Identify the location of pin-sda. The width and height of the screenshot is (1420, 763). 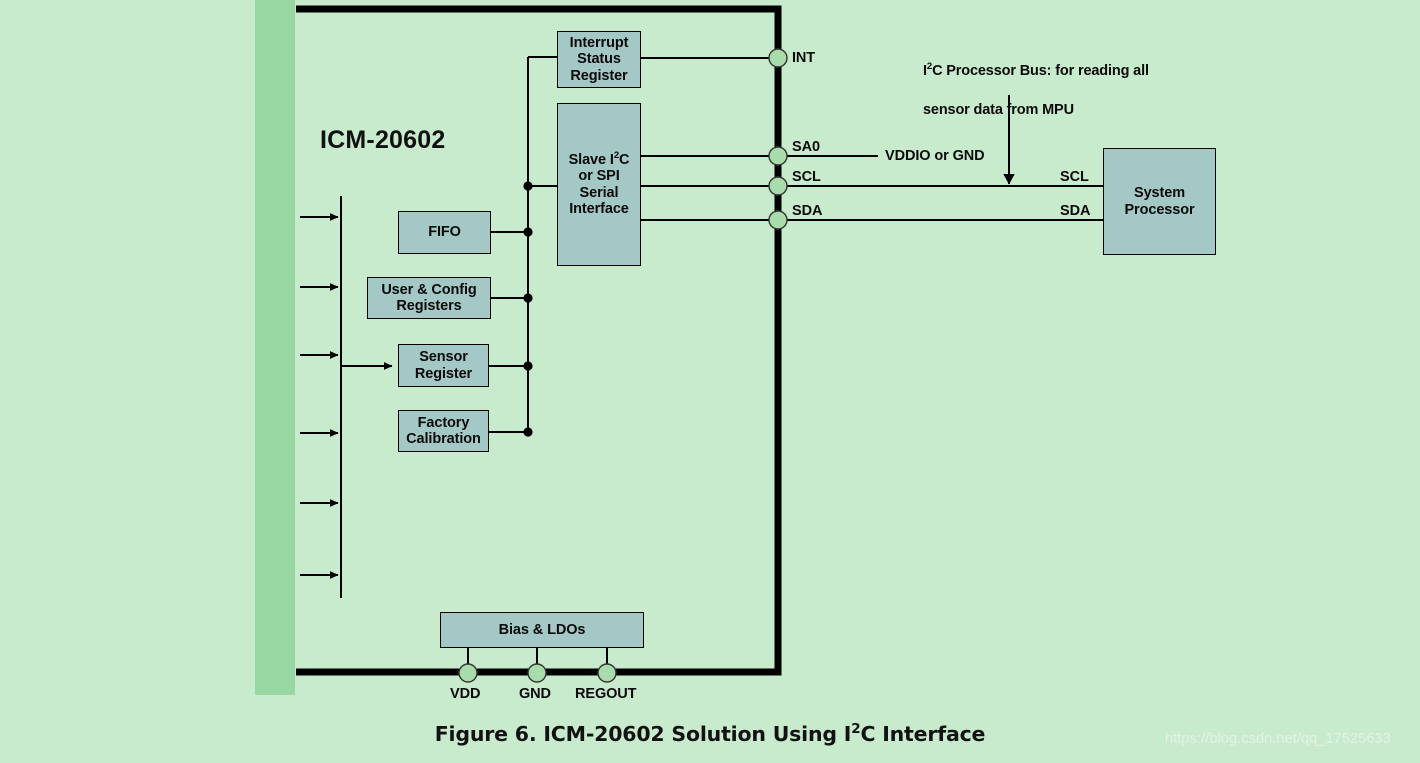
(778, 220).